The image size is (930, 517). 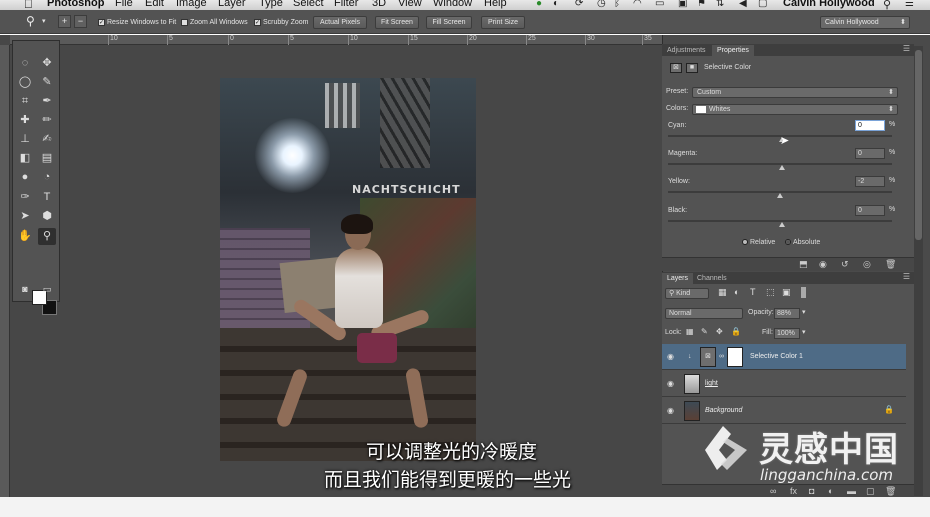 What do you see at coordinates (762, 4) in the screenshot?
I see `screen-icon: ▢` at bounding box center [762, 4].